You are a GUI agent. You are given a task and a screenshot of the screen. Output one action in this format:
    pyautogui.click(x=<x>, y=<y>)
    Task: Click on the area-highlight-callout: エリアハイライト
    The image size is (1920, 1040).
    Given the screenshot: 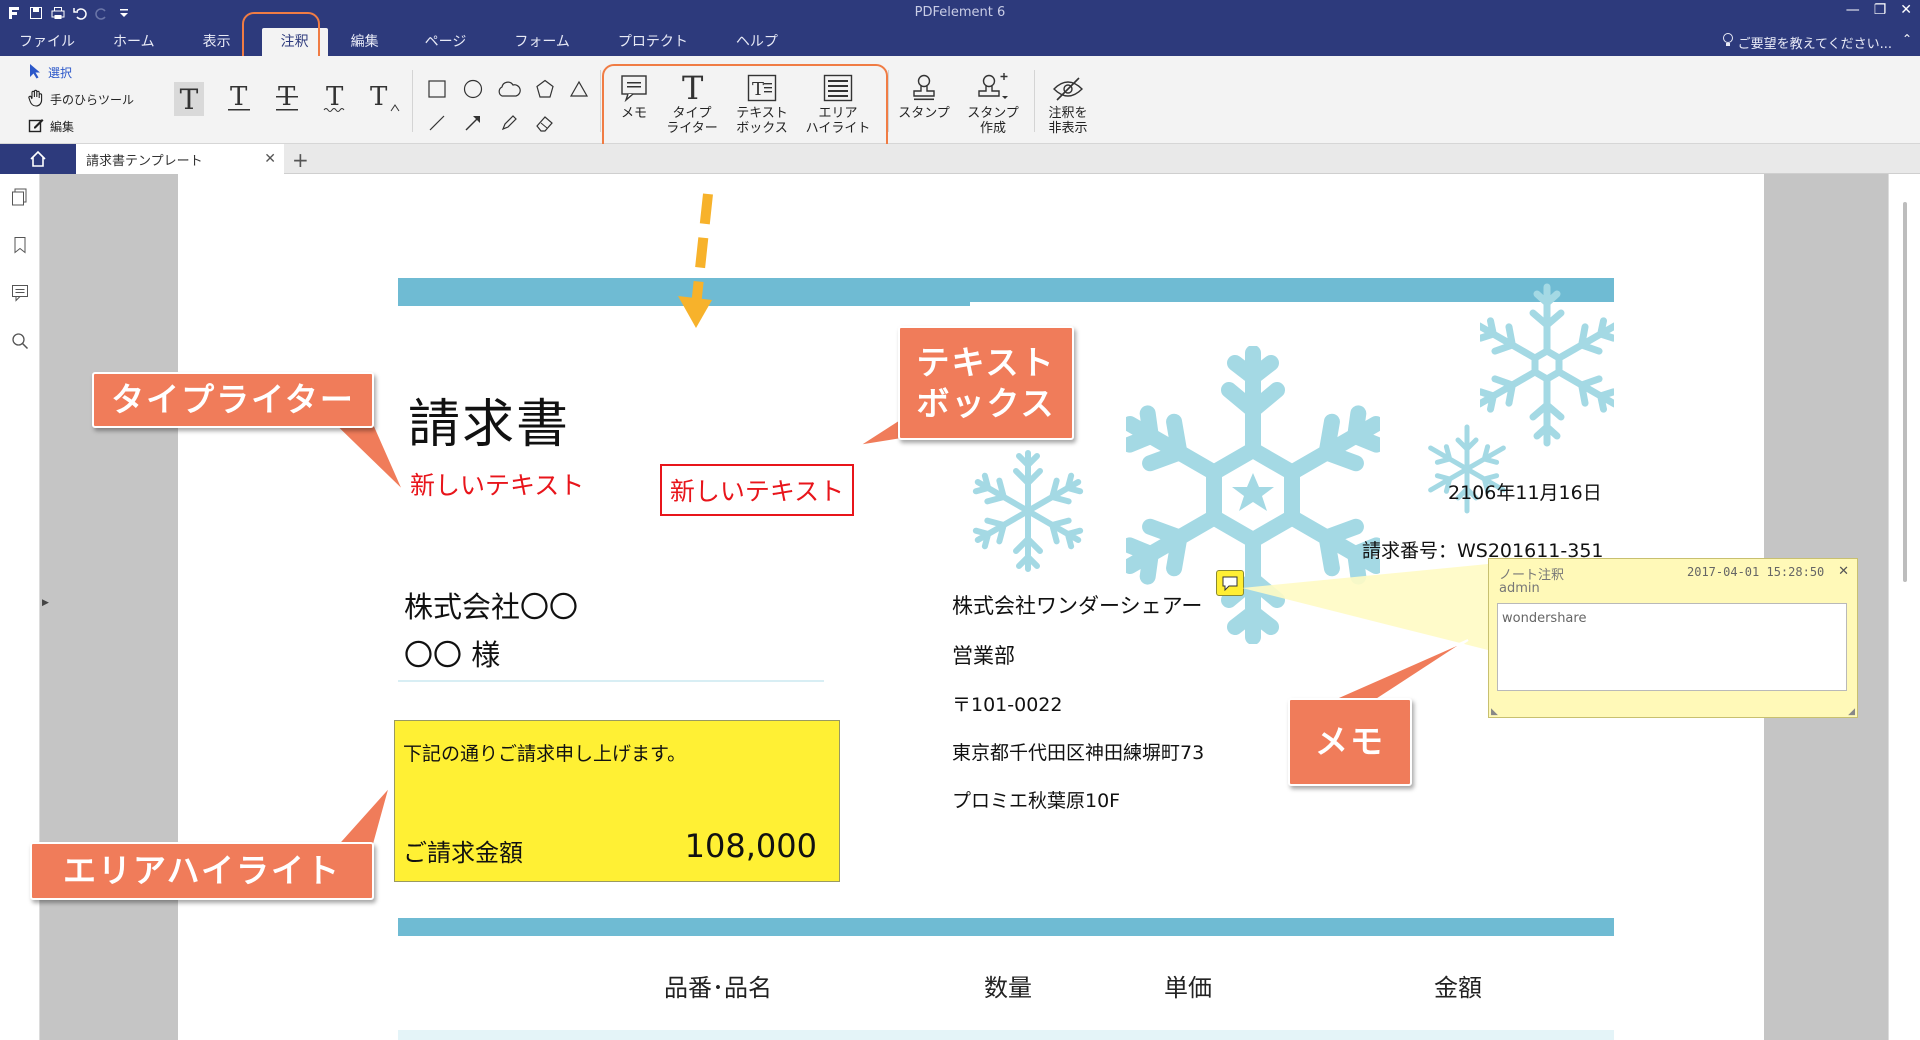 What is the action you would take?
    pyautogui.click(x=202, y=871)
    